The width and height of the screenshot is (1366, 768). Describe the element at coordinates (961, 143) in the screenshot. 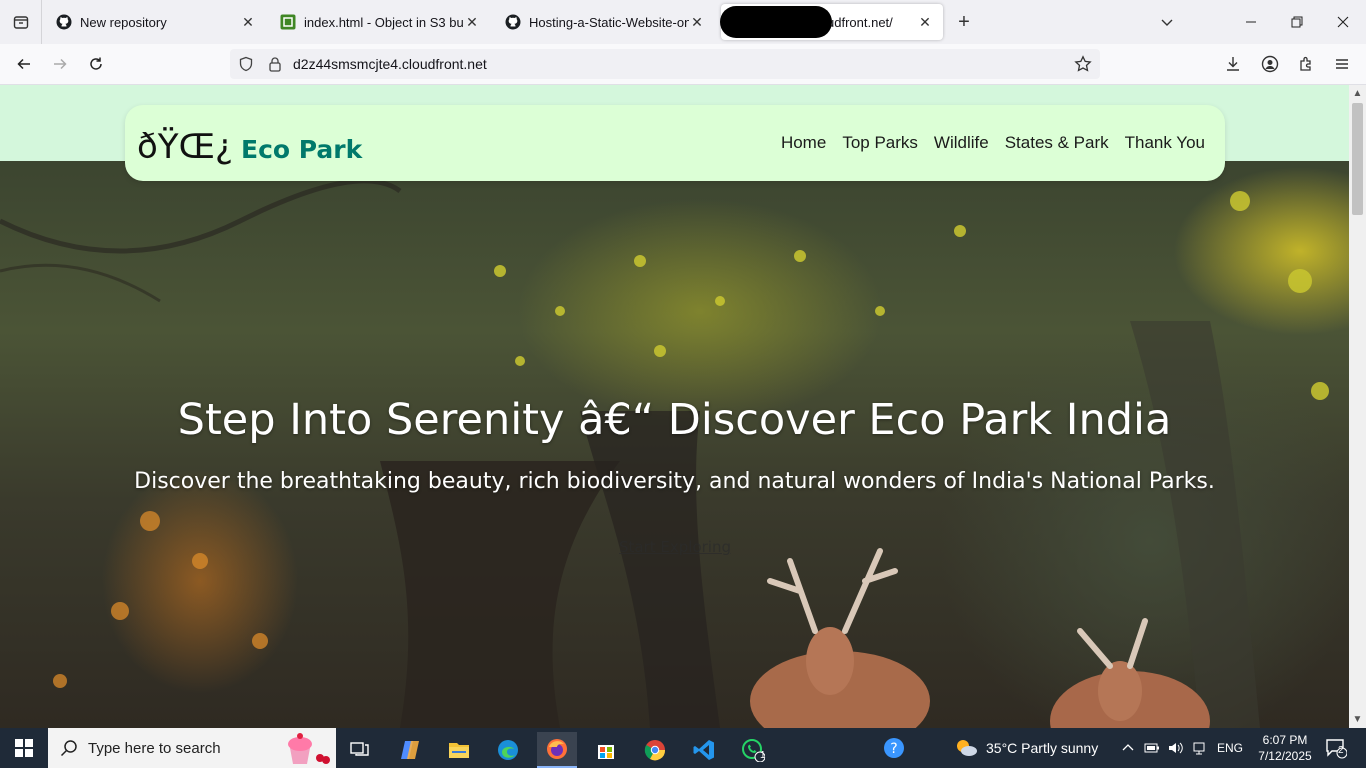

I see `nav-link-wildlife: Wildlife` at that location.